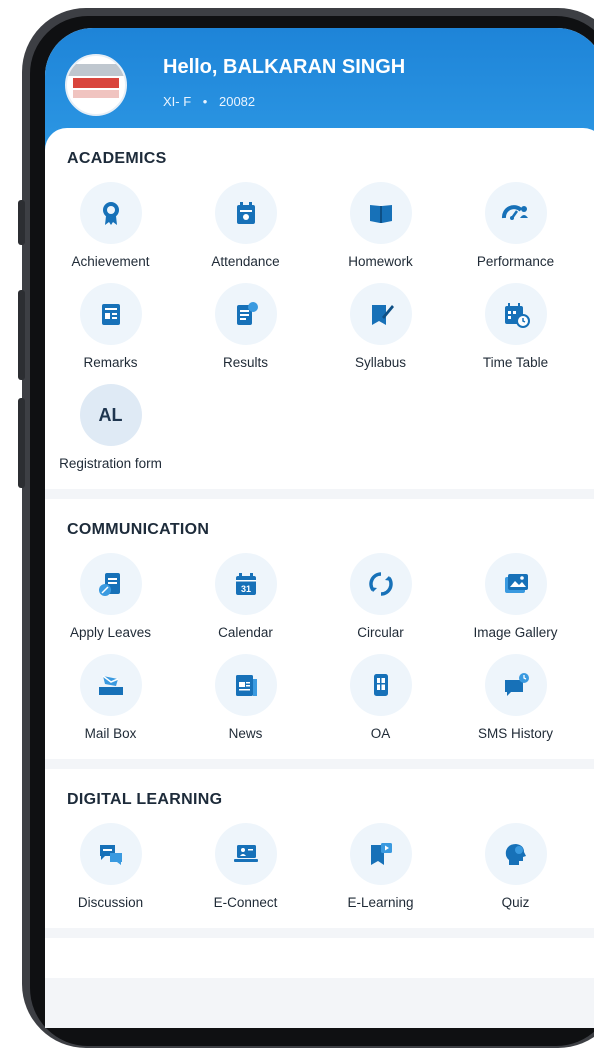 The width and height of the screenshot is (594, 1048). Describe the element at coordinates (21, 222) in the screenshot. I see `side-button-mute` at that location.